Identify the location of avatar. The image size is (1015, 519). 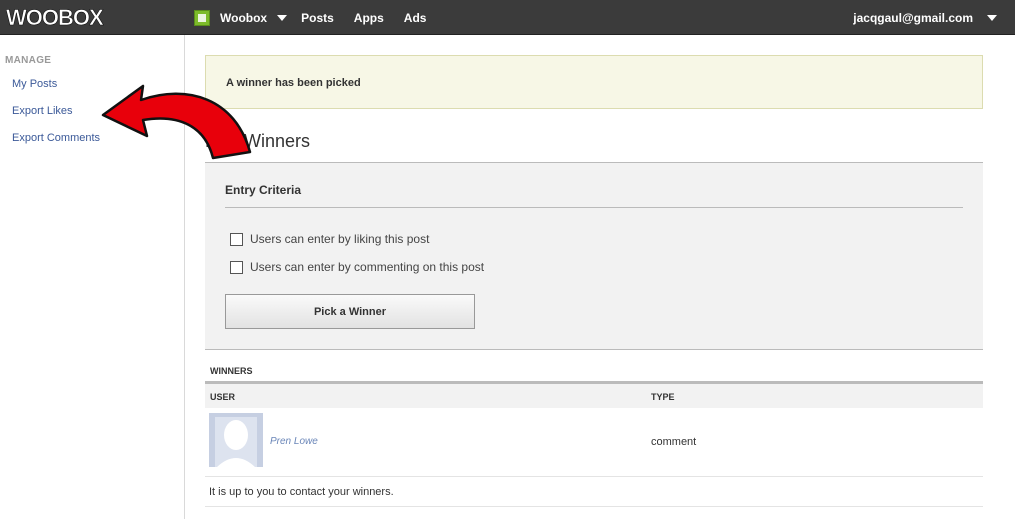
(236, 440).